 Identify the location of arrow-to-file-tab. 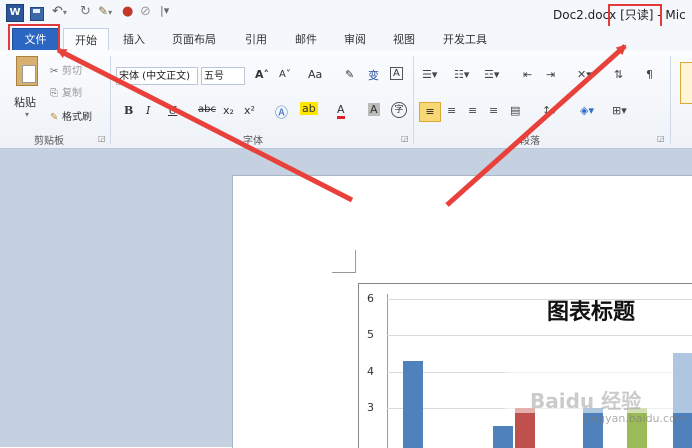
(205, 125).